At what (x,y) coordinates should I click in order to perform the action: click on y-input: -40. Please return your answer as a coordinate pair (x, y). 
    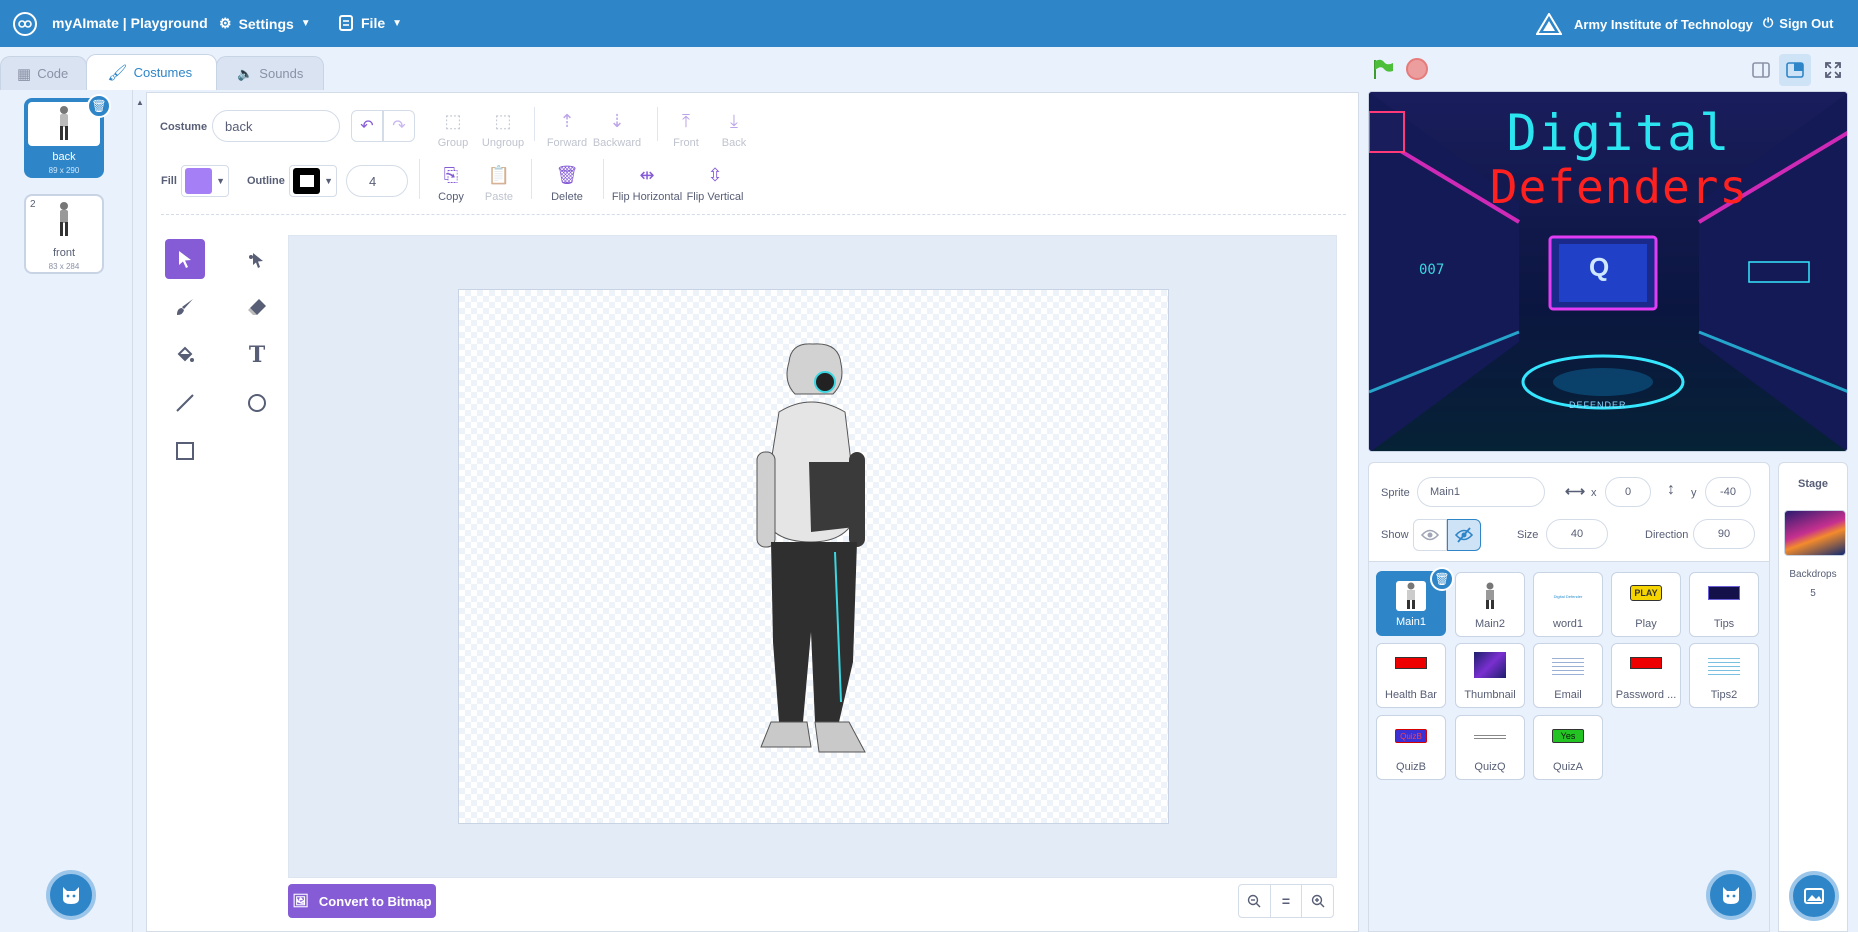
    Looking at the image, I should click on (1728, 492).